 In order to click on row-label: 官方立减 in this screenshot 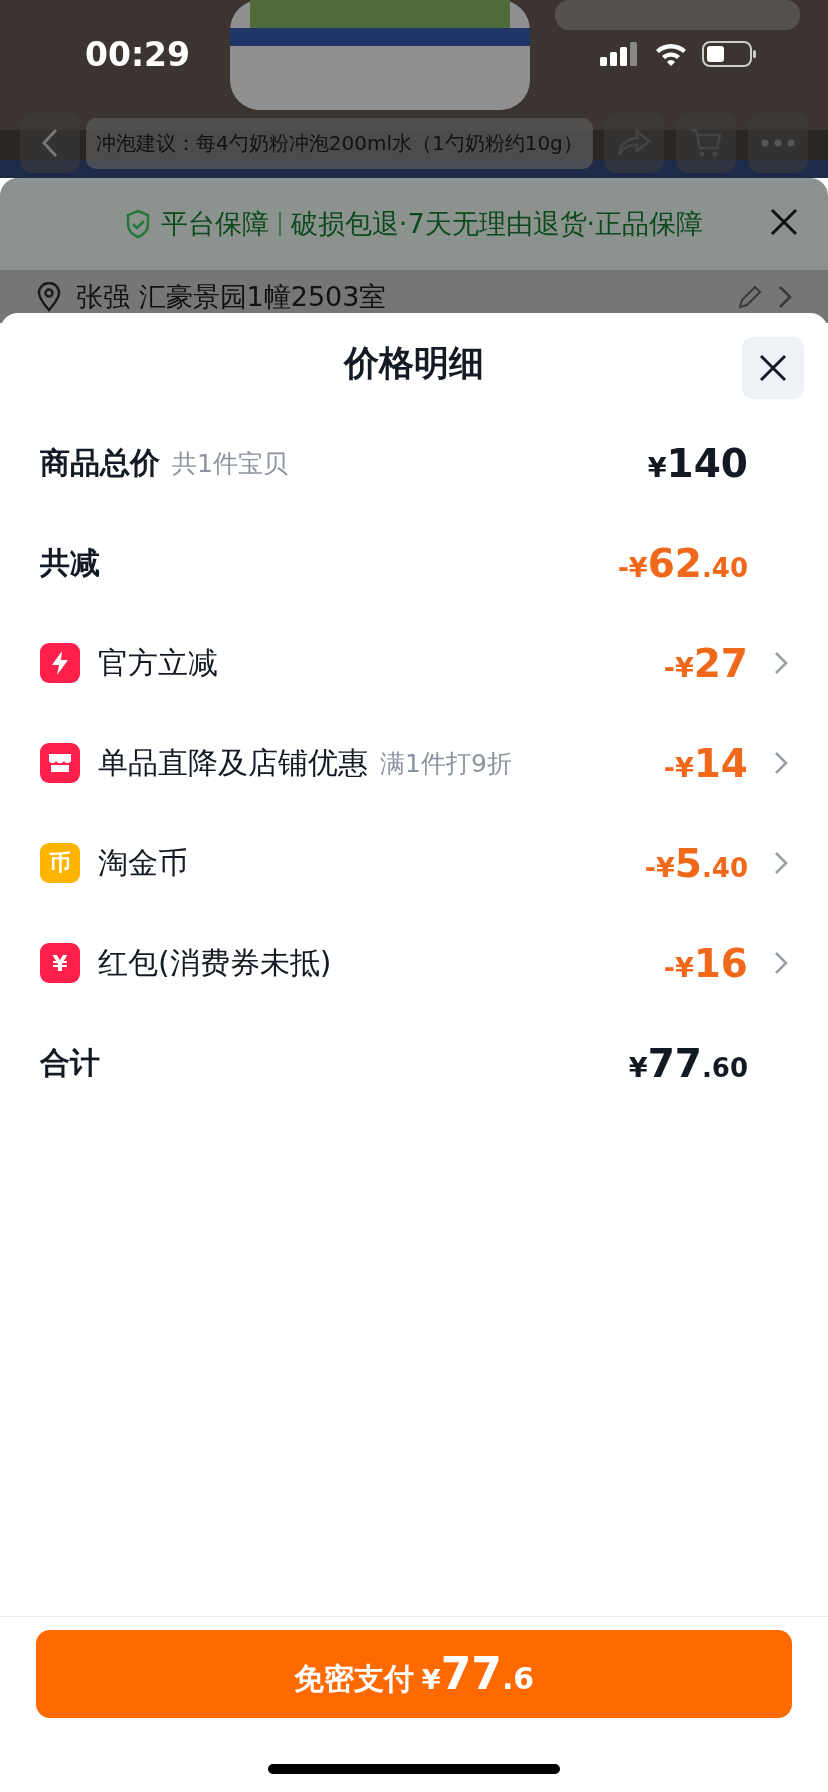, I will do `click(158, 662)`.